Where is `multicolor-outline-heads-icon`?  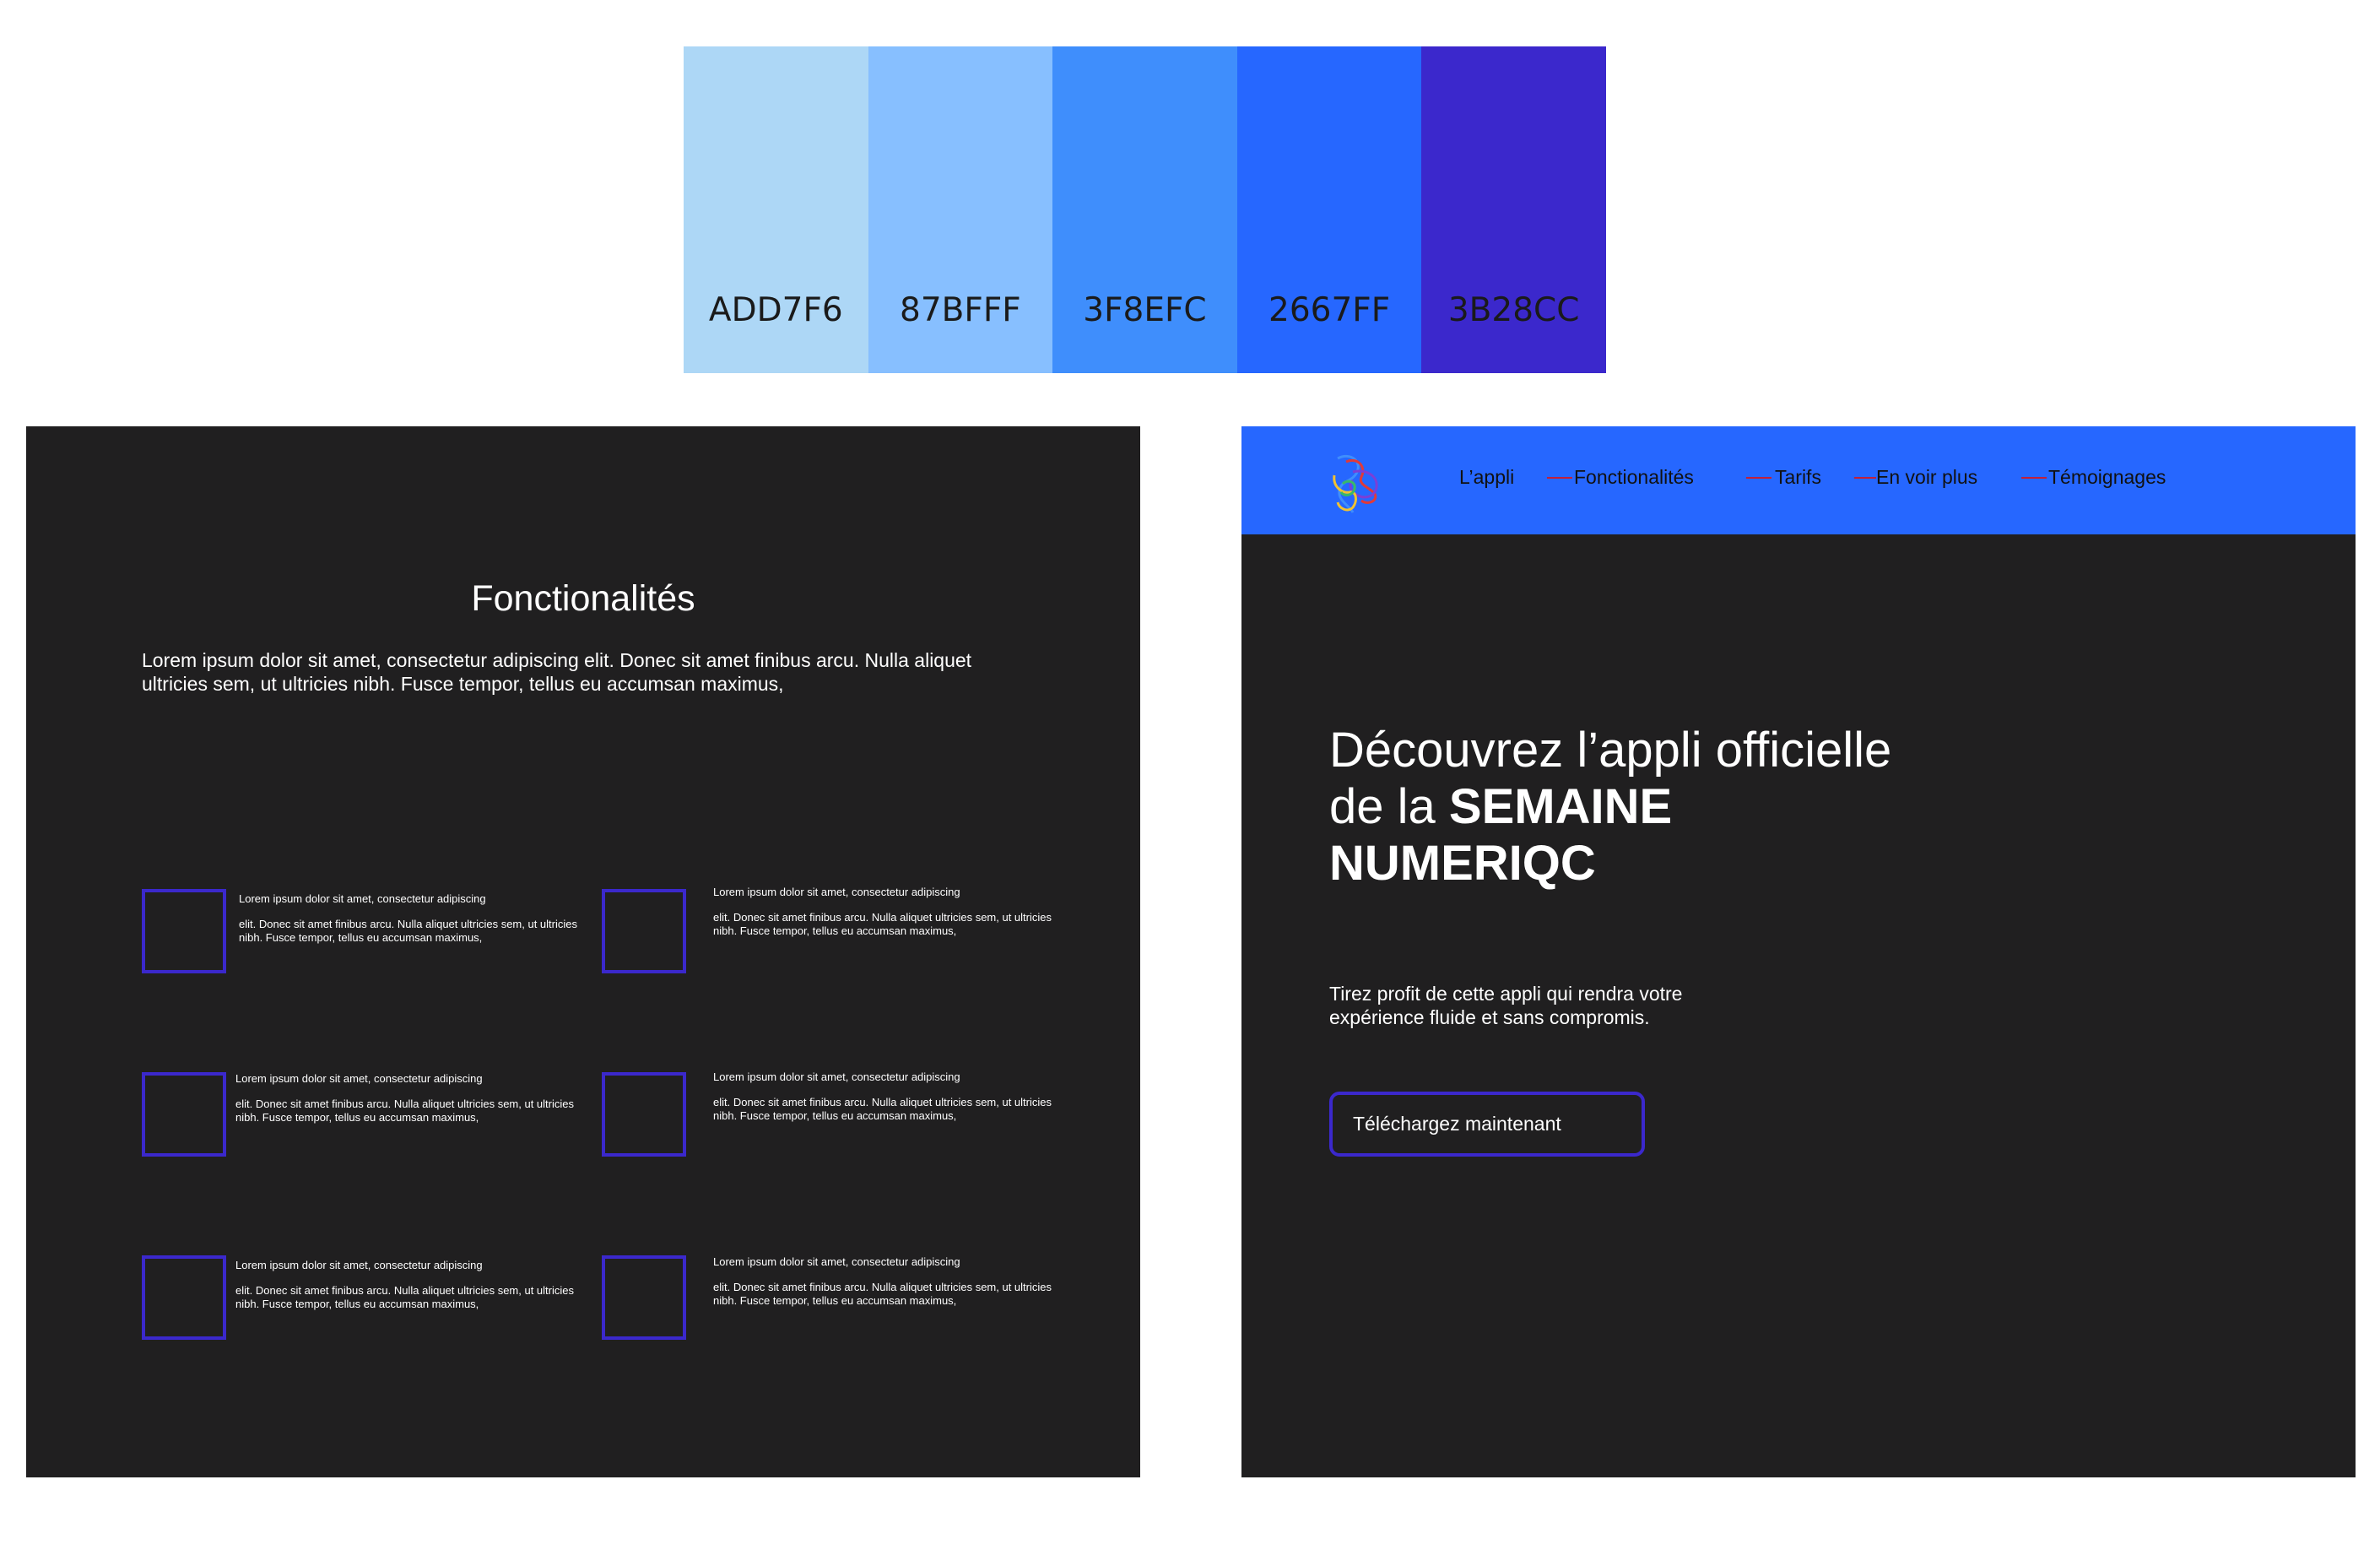
multicolor-outline-heads-icon is located at coordinates (1357, 484).